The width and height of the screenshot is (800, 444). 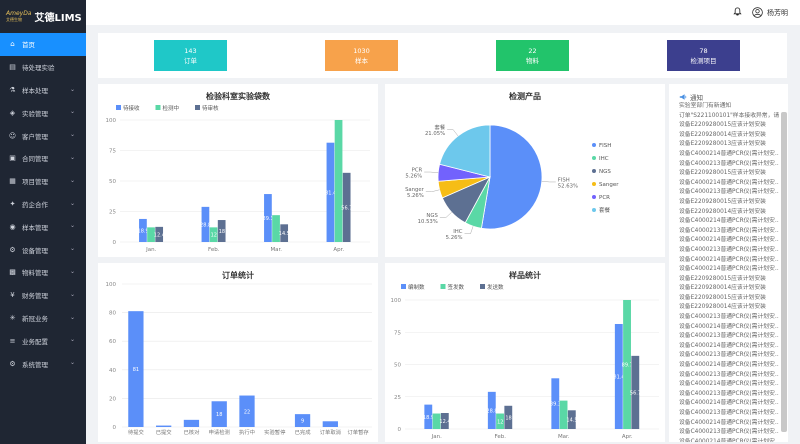 I want to click on legend-swatch, so click(x=403, y=286).